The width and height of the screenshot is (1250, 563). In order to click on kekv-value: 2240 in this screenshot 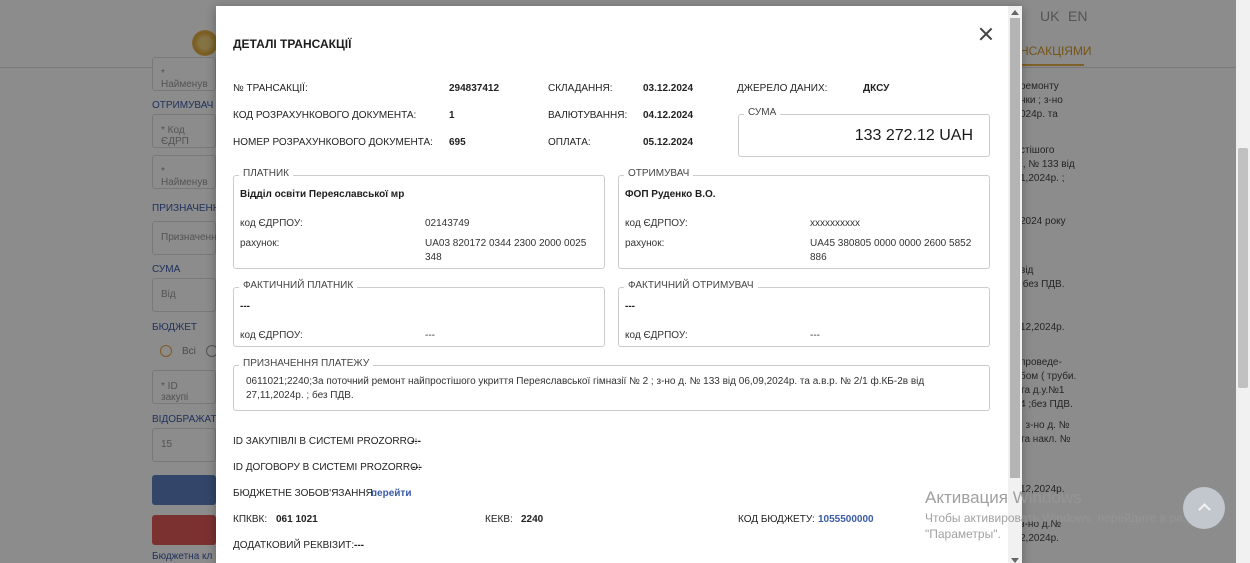, I will do `click(532, 519)`.